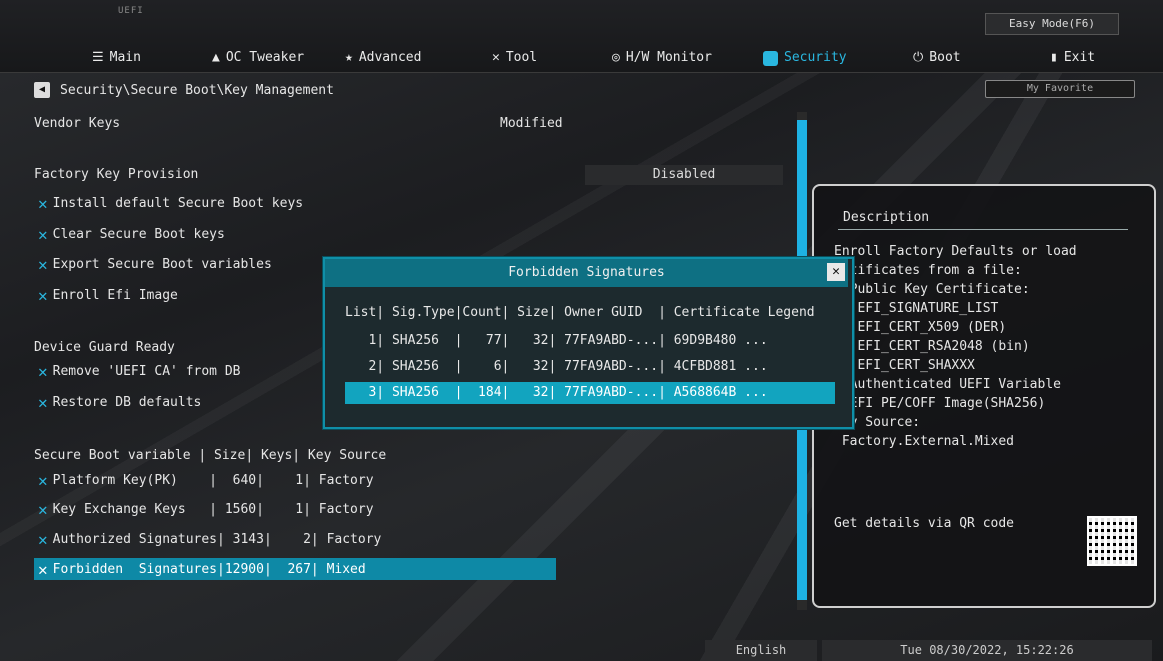 The height and width of the screenshot is (661, 1163). Describe the element at coordinates (918, 57) in the screenshot. I see `power-icon: ⏻` at that location.